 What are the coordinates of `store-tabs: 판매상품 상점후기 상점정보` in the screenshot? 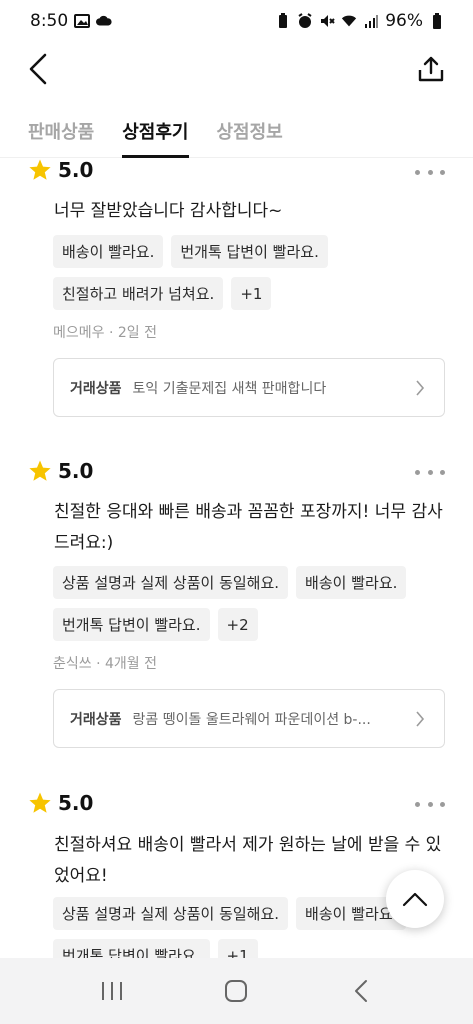 It's located at (236, 133).